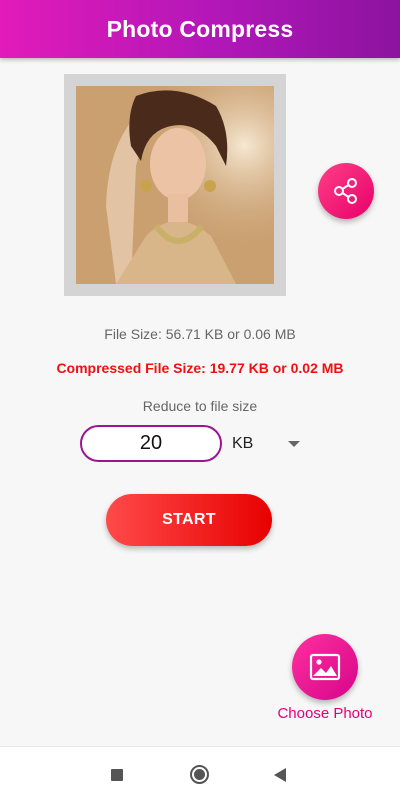  What do you see at coordinates (325, 713) in the screenshot?
I see `choose-photo-label: Choose Photo` at bounding box center [325, 713].